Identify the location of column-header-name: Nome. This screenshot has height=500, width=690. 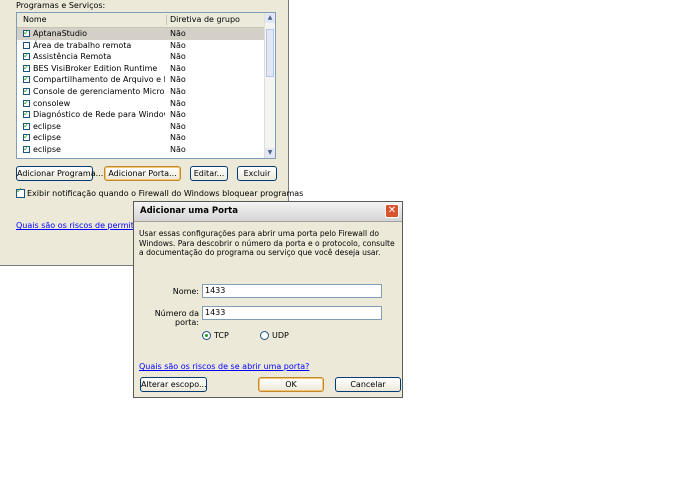
(35, 19).